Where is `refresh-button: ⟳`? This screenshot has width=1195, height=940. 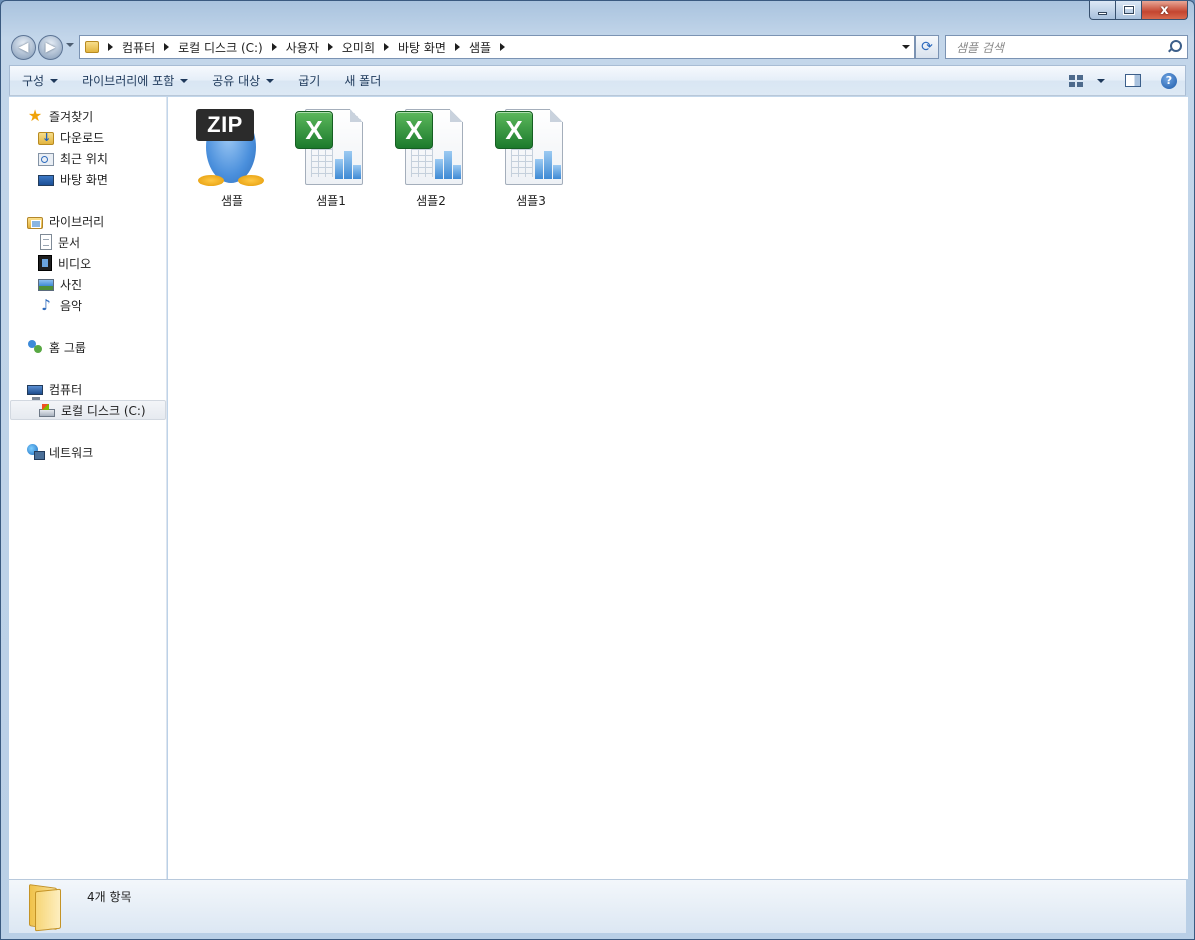
refresh-button: ⟳ is located at coordinates (927, 47).